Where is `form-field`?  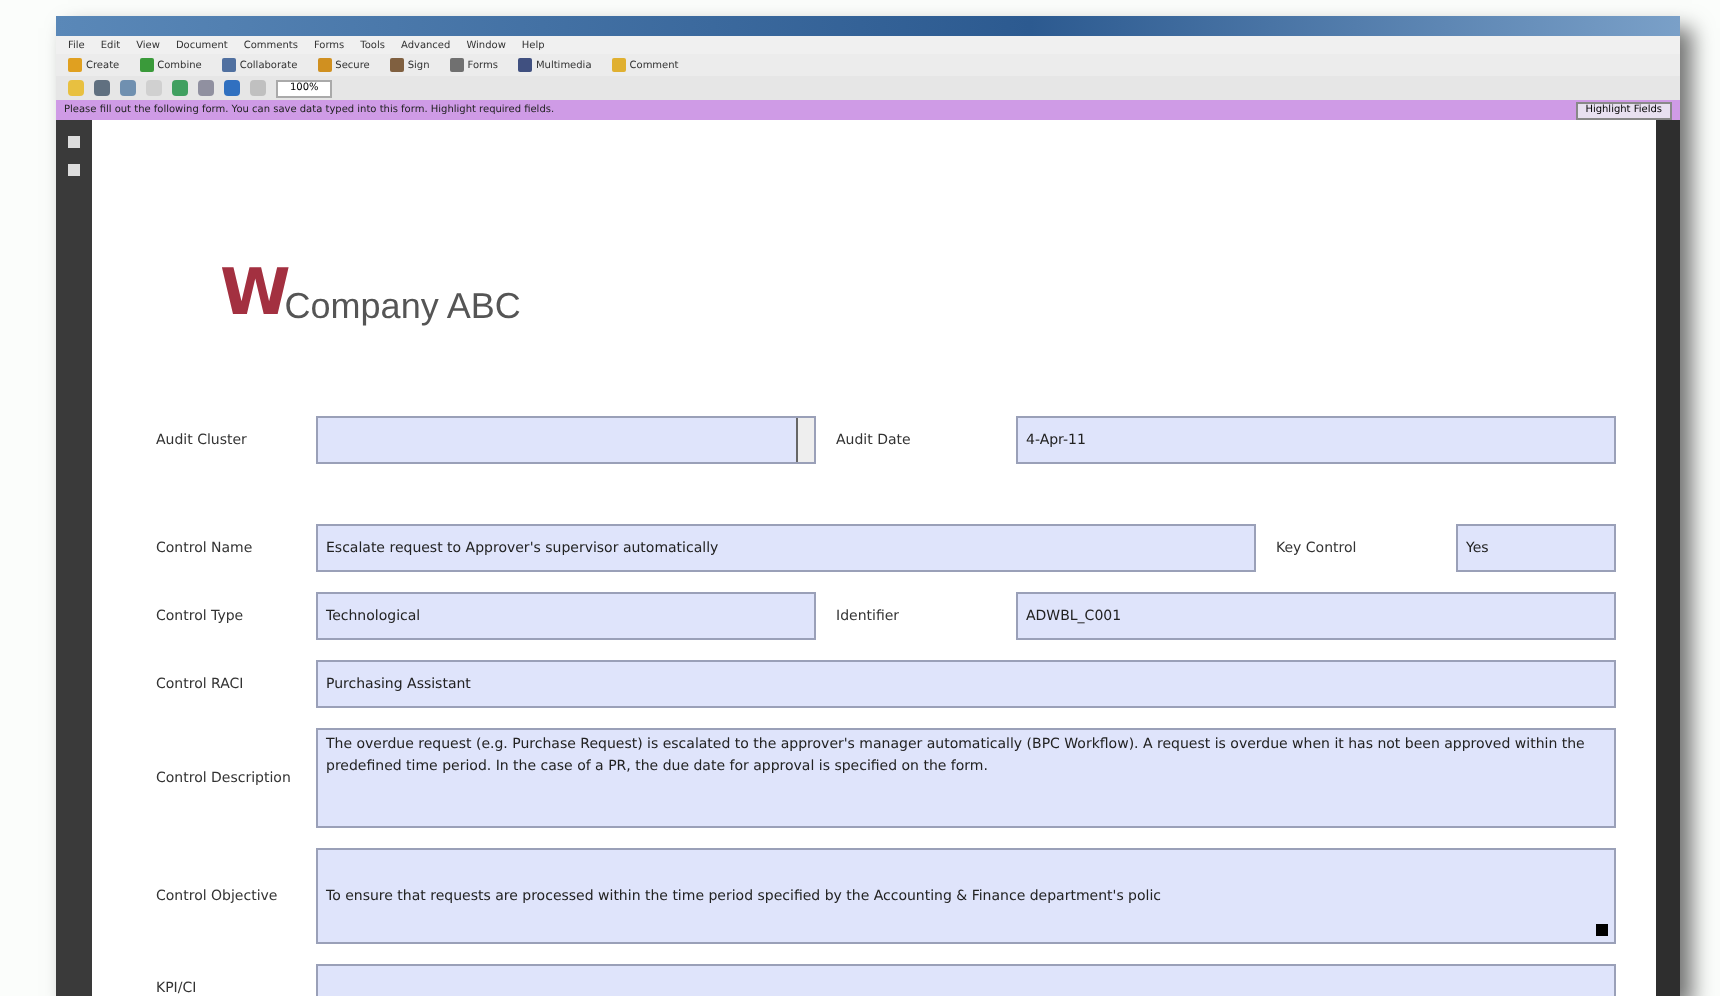
form-field is located at coordinates (566, 440).